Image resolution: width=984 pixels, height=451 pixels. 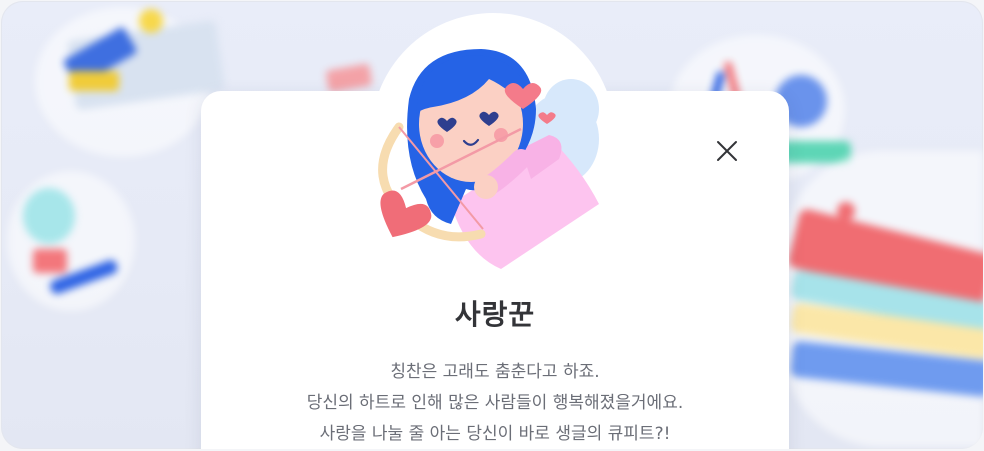 What do you see at coordinates (70, 241) in the screenshot?
I see `background-lightbulb-icon` at bounding box center [70, 241].